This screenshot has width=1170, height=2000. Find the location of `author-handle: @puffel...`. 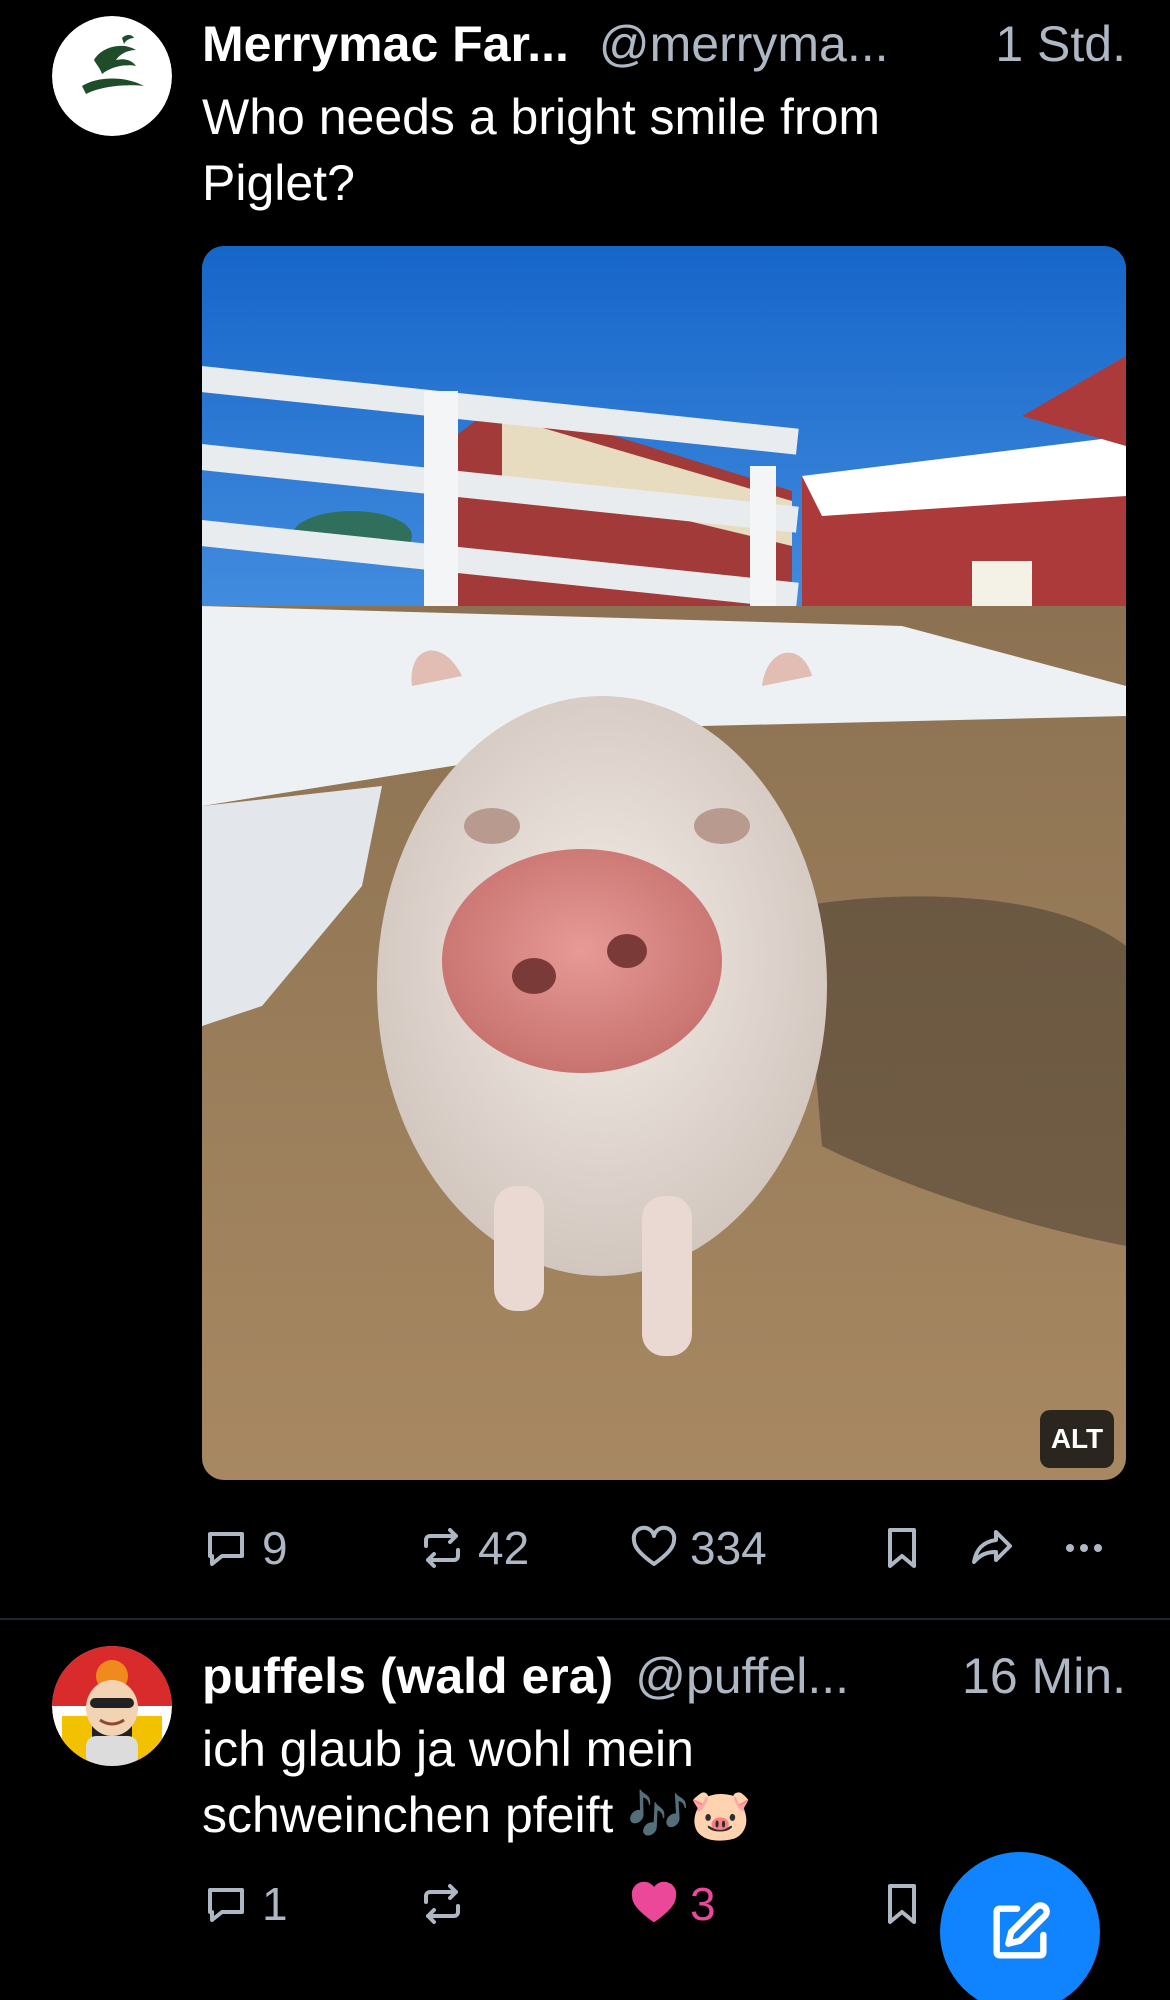

author-handle: @puffel... is located at coordinates (742, 1676).